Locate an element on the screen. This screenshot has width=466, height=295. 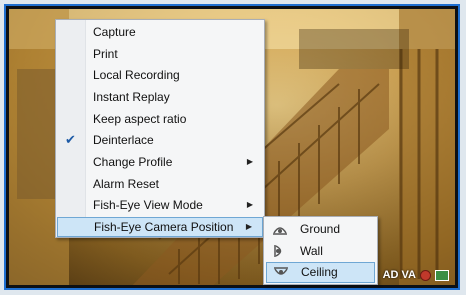
menu-item-instant-replay: Instant Replay is located at coordinates (160, 97).